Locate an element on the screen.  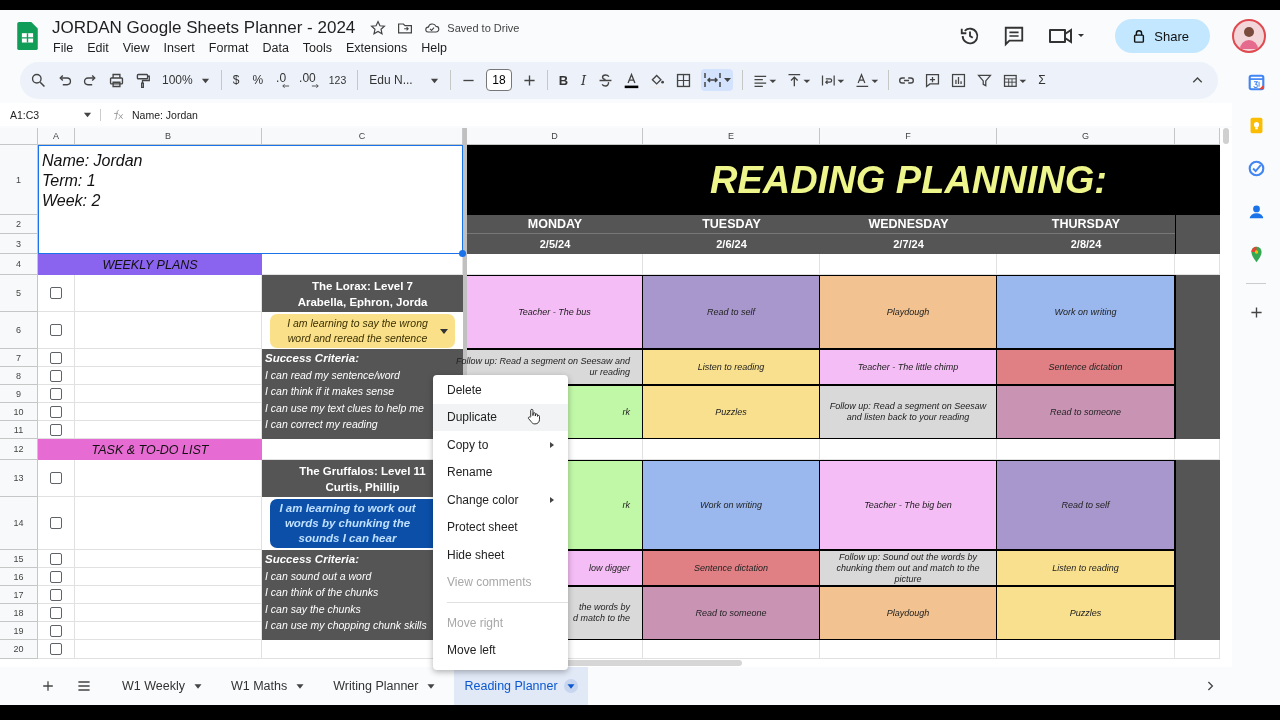
row-header: 1 is located at coordinates (19, 180).